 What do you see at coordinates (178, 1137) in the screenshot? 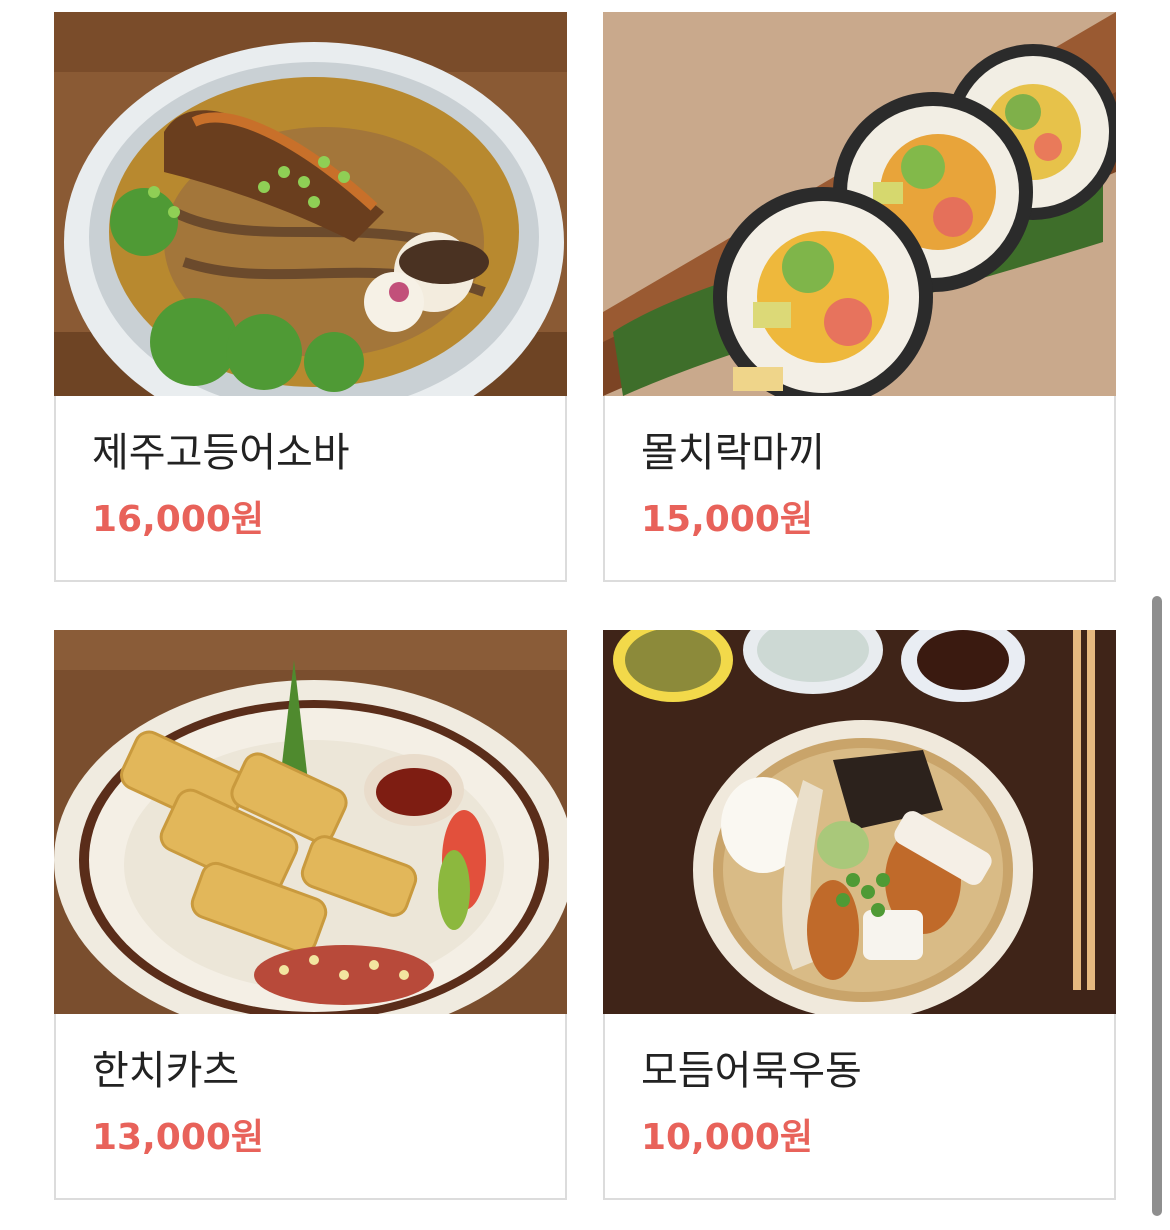
I see `menu-item-price: 13,000원` at bounding box center [178, 1137].